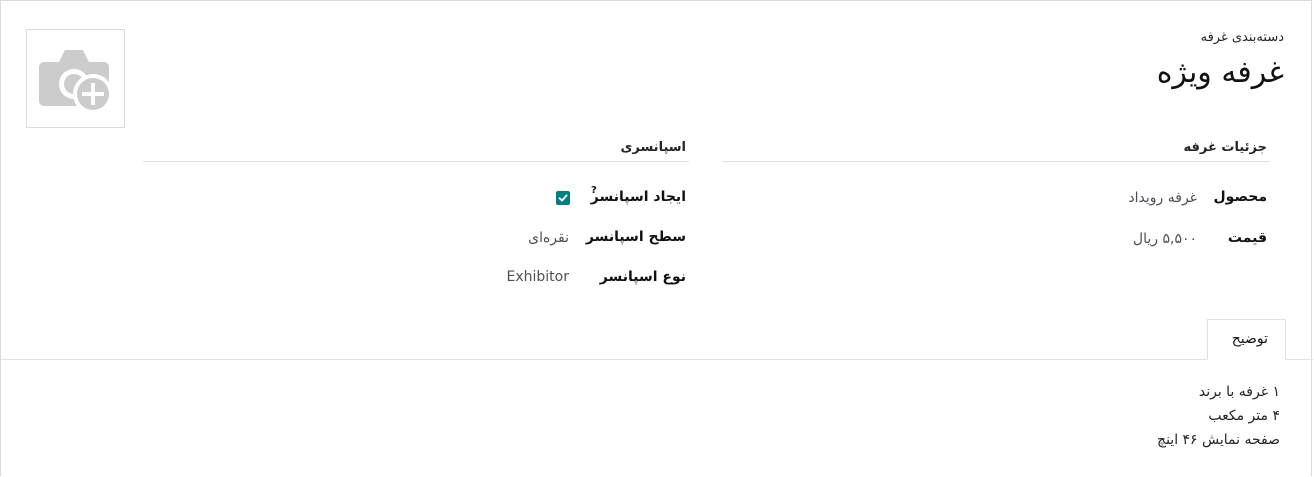 This screenshot has height=477, width=1314. I want to click on description-line: ۴ متر مکعب, so click(1244, 416).